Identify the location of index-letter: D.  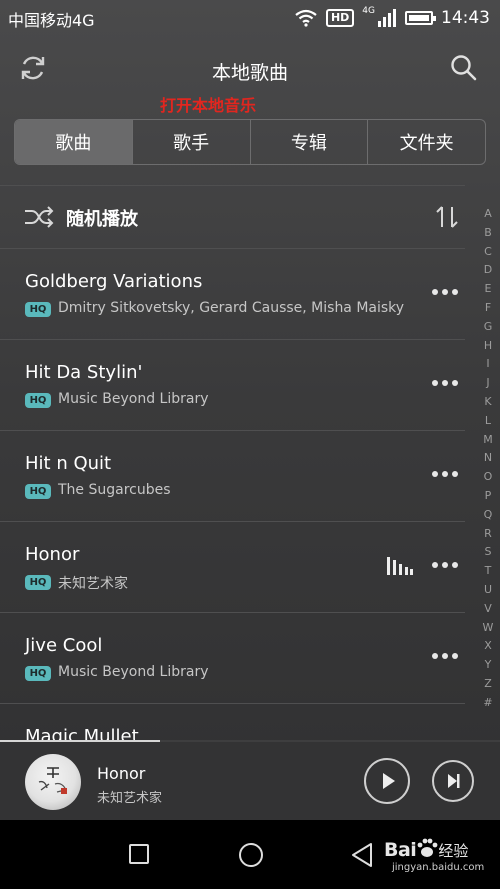
(488, 270).